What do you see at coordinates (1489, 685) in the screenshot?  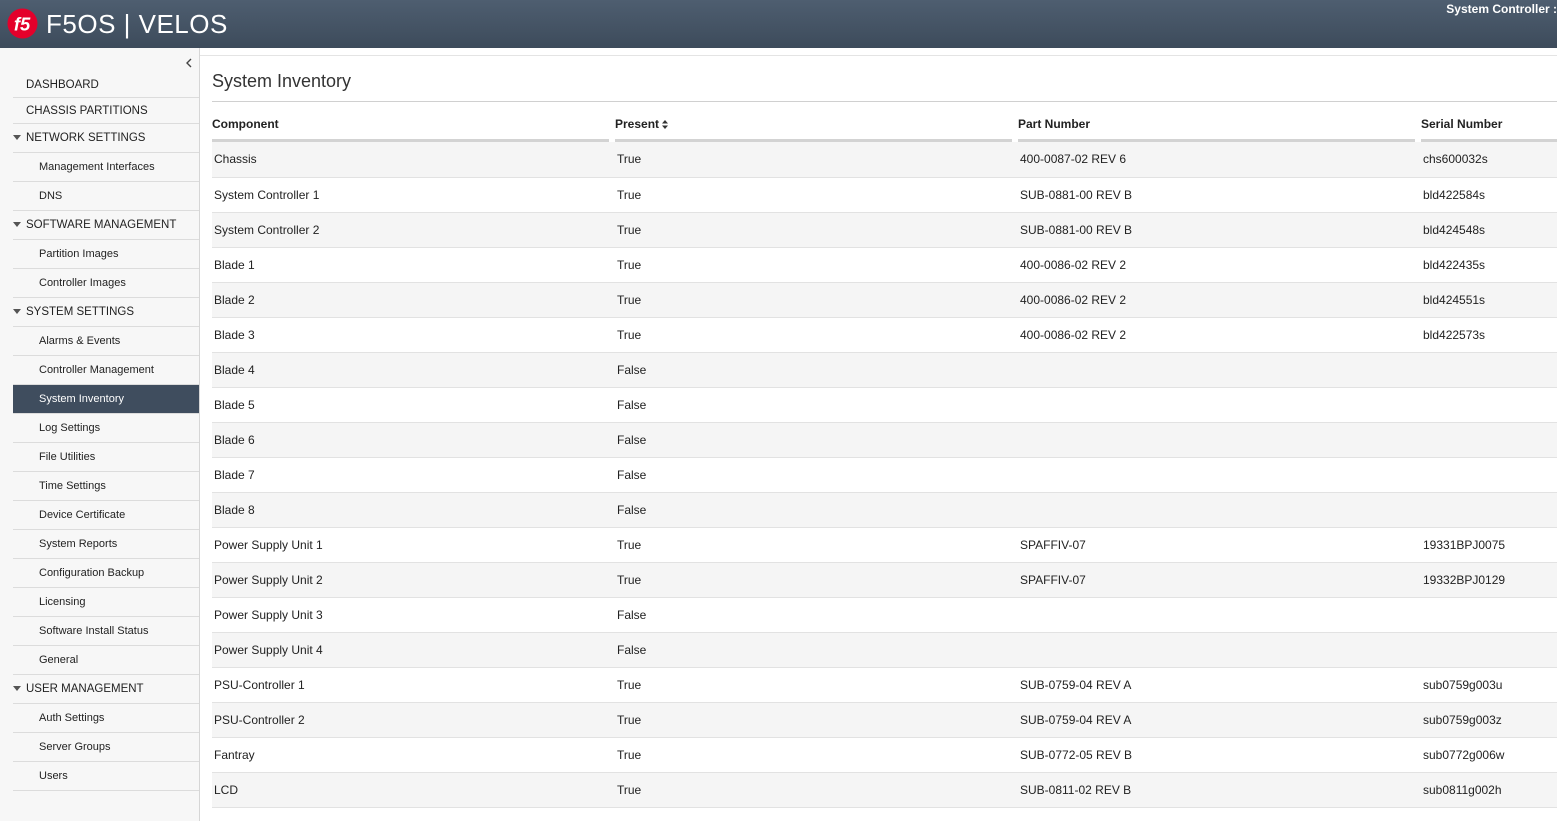 I see `cell-serial-number: sub0759g003u` at bounding box center [1489, 685].